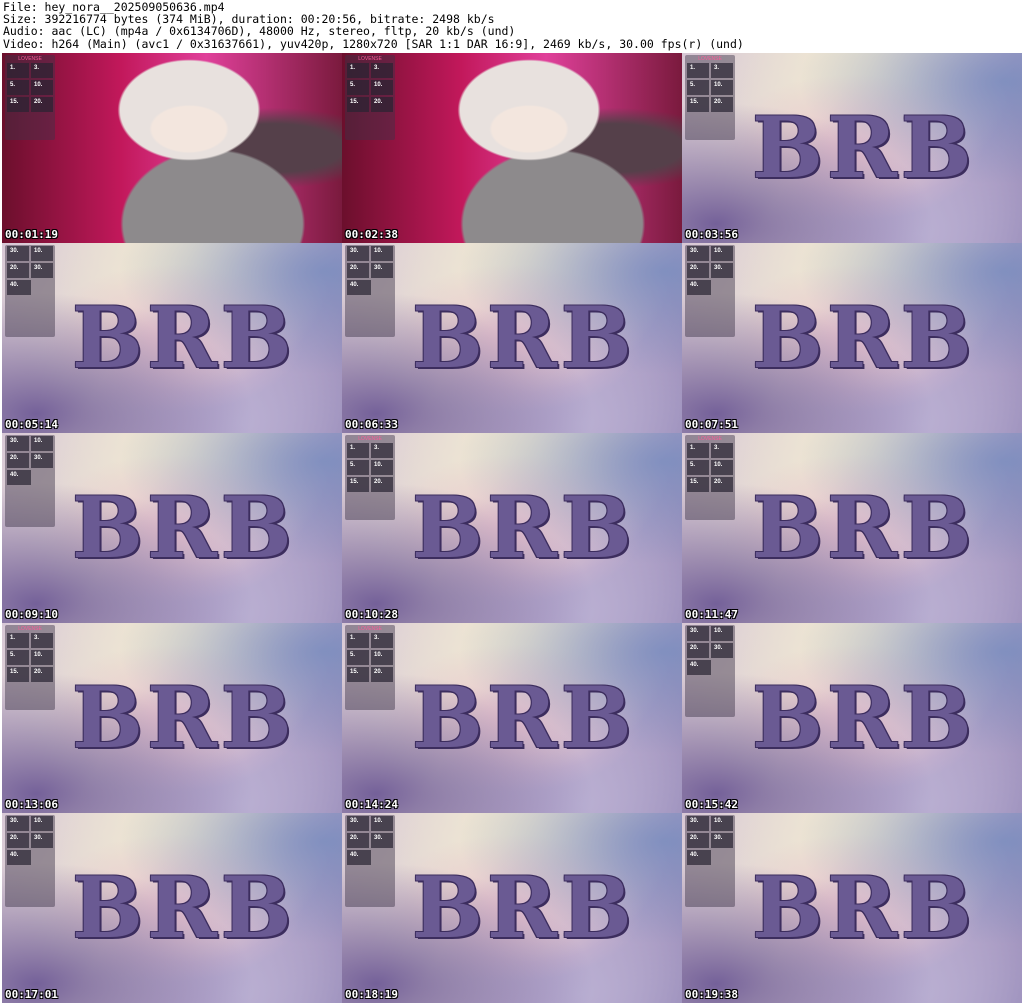  I want to click on video-thumbnail: BRB 30. 10. 20. 30. 40. 00:05:14, so click(172, 338).